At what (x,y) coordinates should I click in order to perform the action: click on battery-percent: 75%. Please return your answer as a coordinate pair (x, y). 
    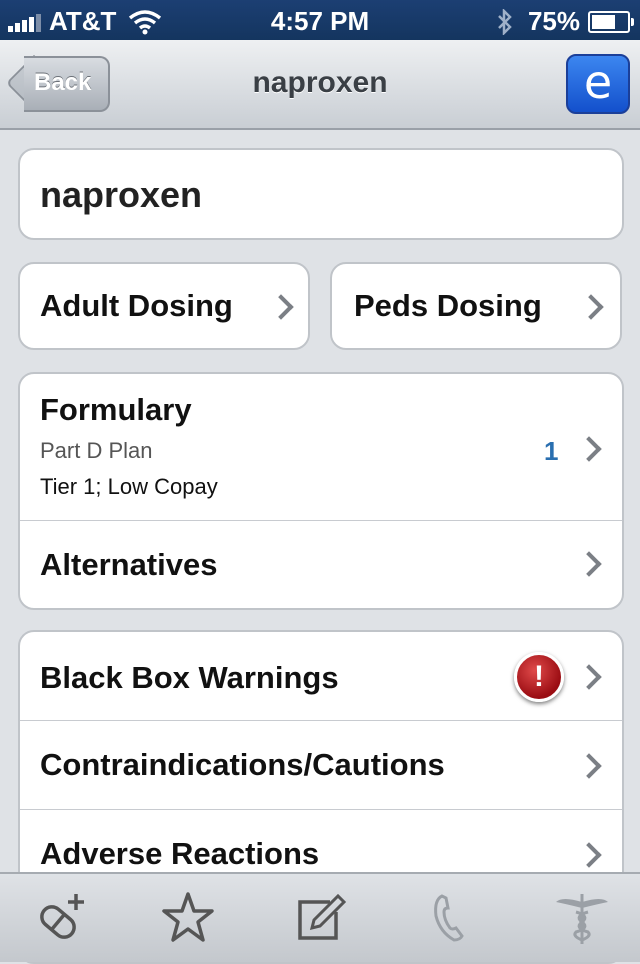
    Looking at the image, I should click on (553, 21).